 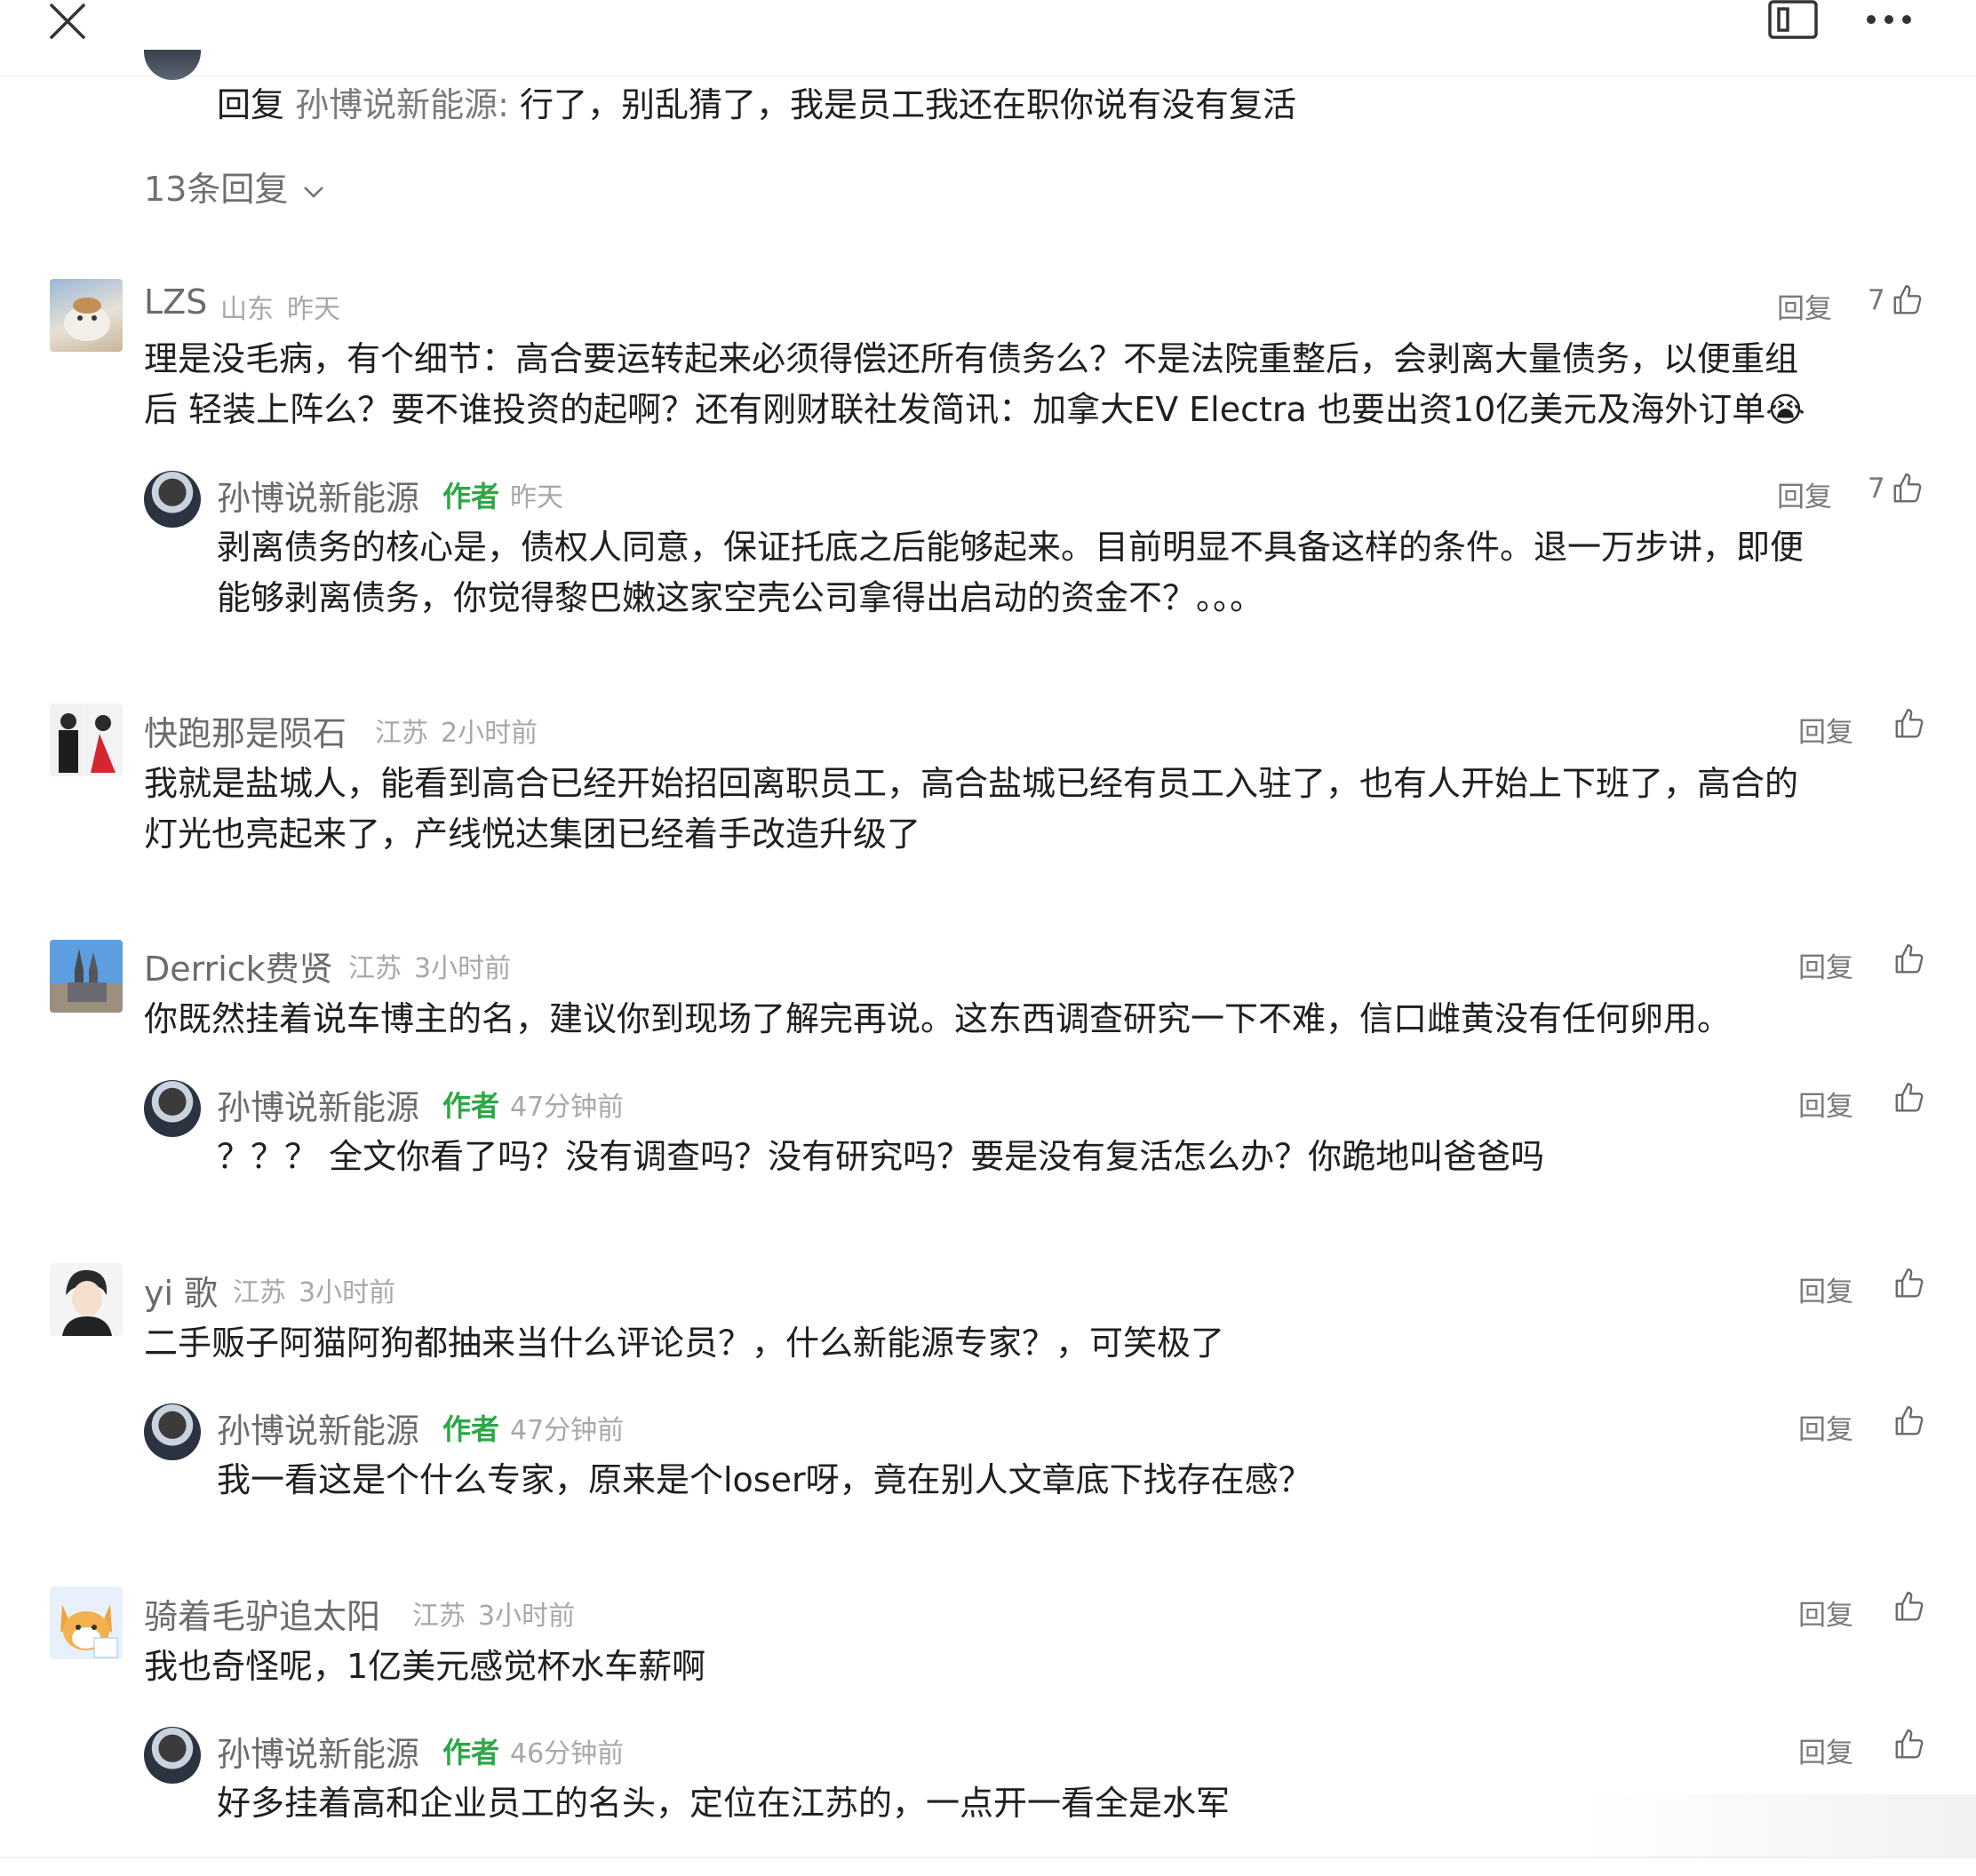 What do you see at coordinates (238, 966) in the screenshot?
I see `comment-username: Derrick费贤` at bounding box center [238, 966].